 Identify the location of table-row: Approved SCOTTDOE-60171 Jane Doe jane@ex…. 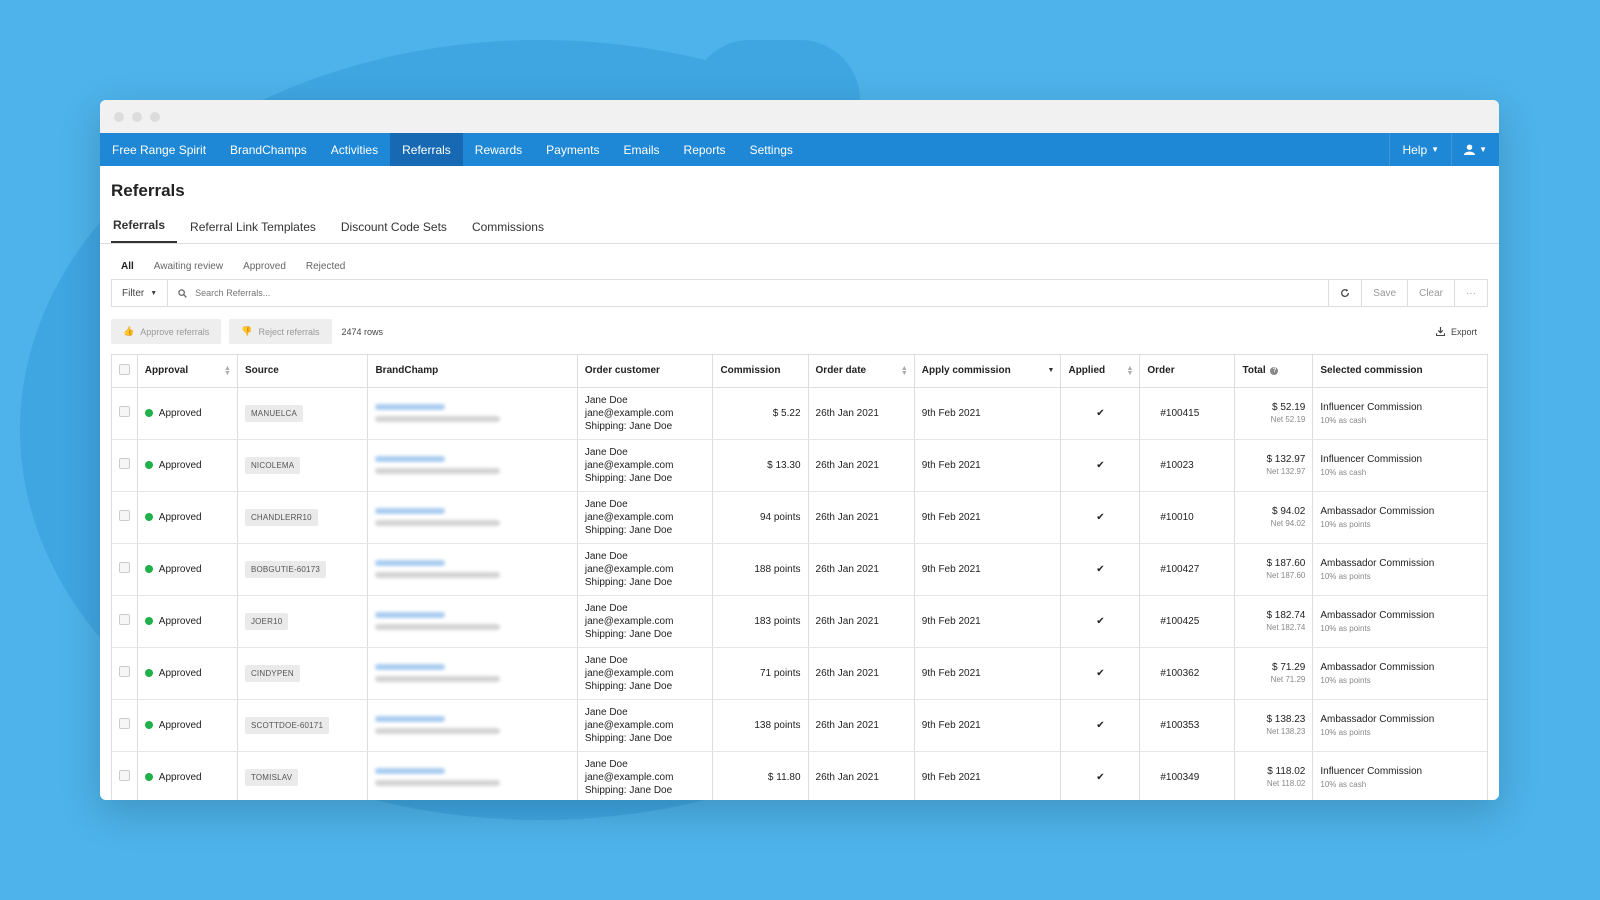
(799, 725).